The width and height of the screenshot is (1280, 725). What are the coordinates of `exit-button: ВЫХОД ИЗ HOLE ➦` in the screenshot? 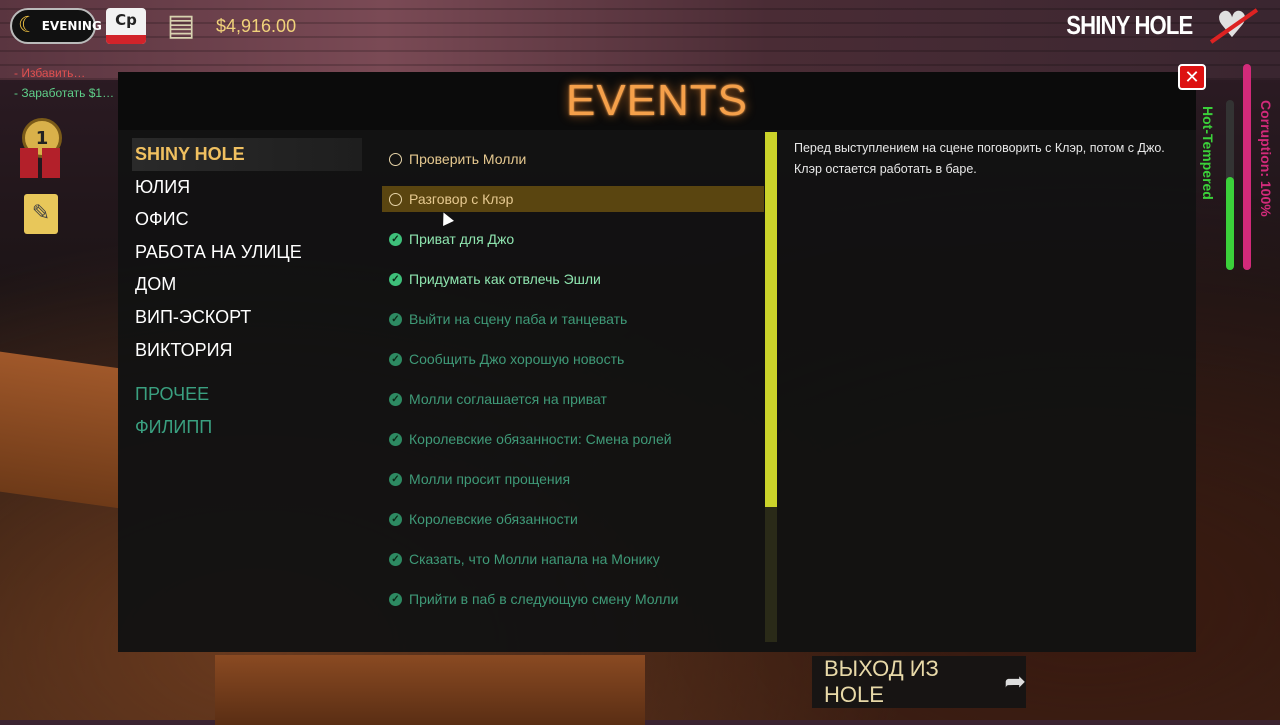 It's located at (919, 682).